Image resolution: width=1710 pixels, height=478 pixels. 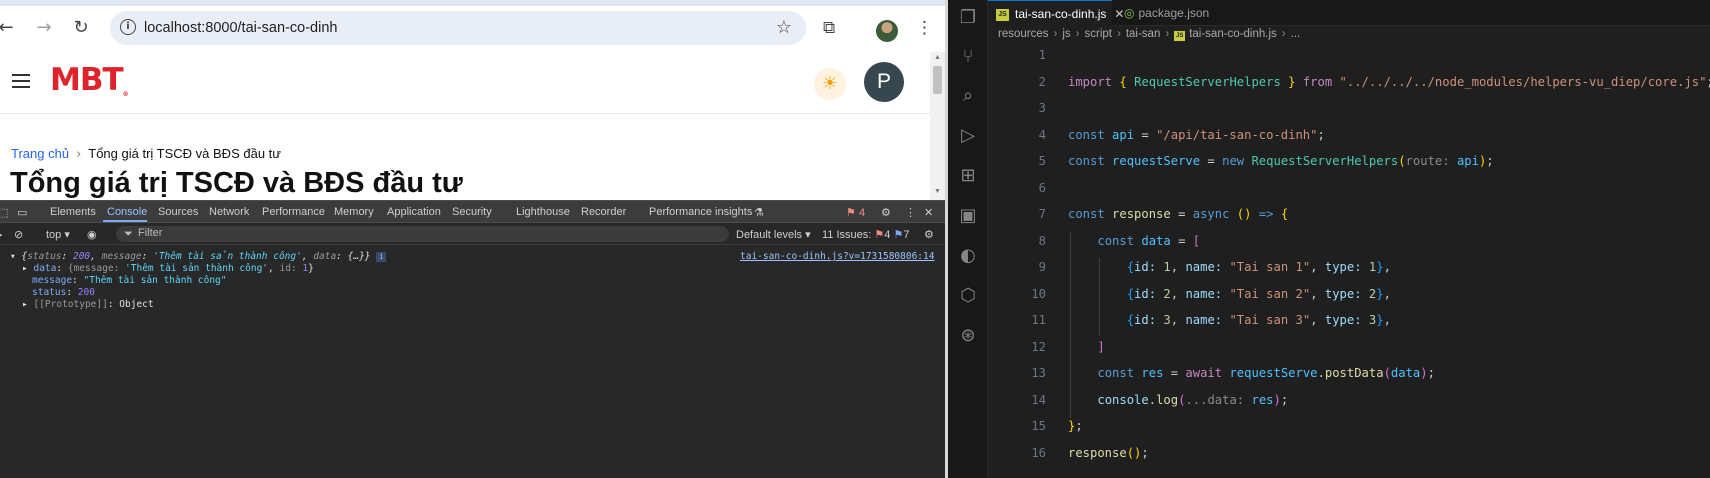 I want to click on line-number: 13, so click(x=1038, y=373).